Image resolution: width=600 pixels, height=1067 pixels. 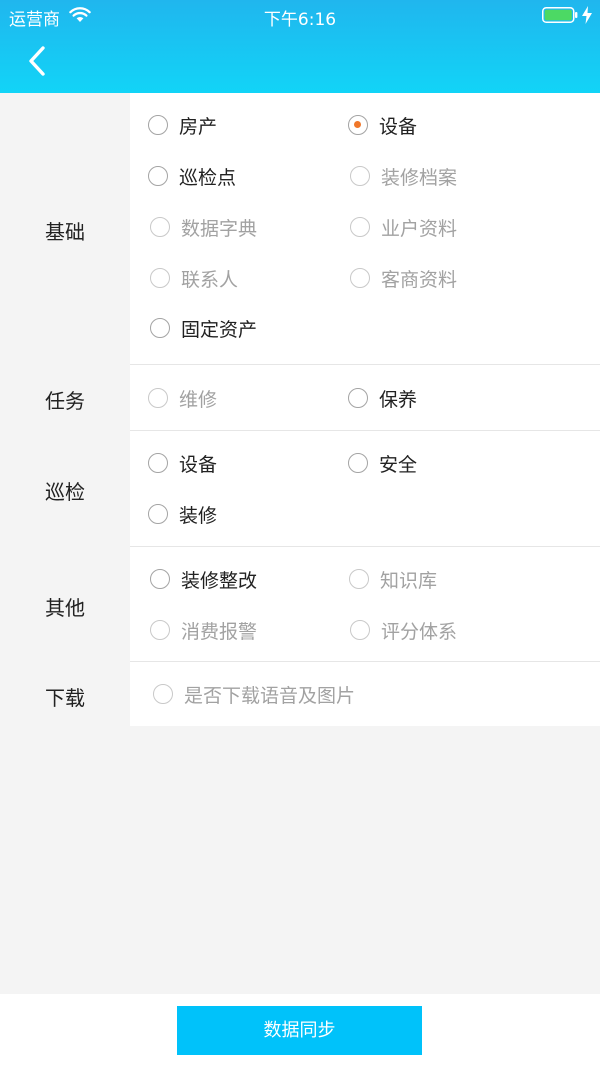 I want to click on option-label: 装修, so click(x=198, y=515).